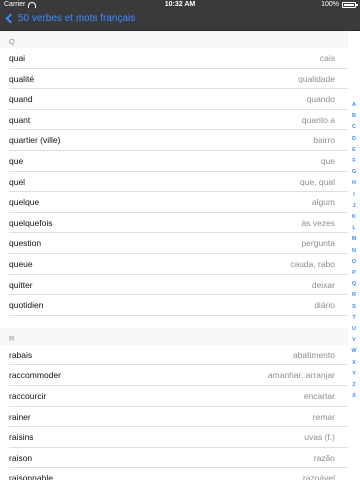  Describe the element at coordinates (324, 140) in the screenshot. I see `translation: bairro` at that location.